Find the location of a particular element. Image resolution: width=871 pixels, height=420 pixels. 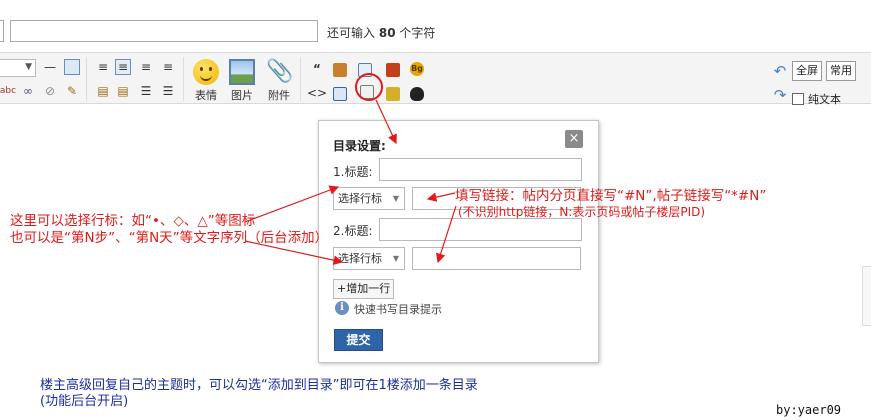

row1-marker-select: 选择行标 ▼ is located at coordinates (369, 198).